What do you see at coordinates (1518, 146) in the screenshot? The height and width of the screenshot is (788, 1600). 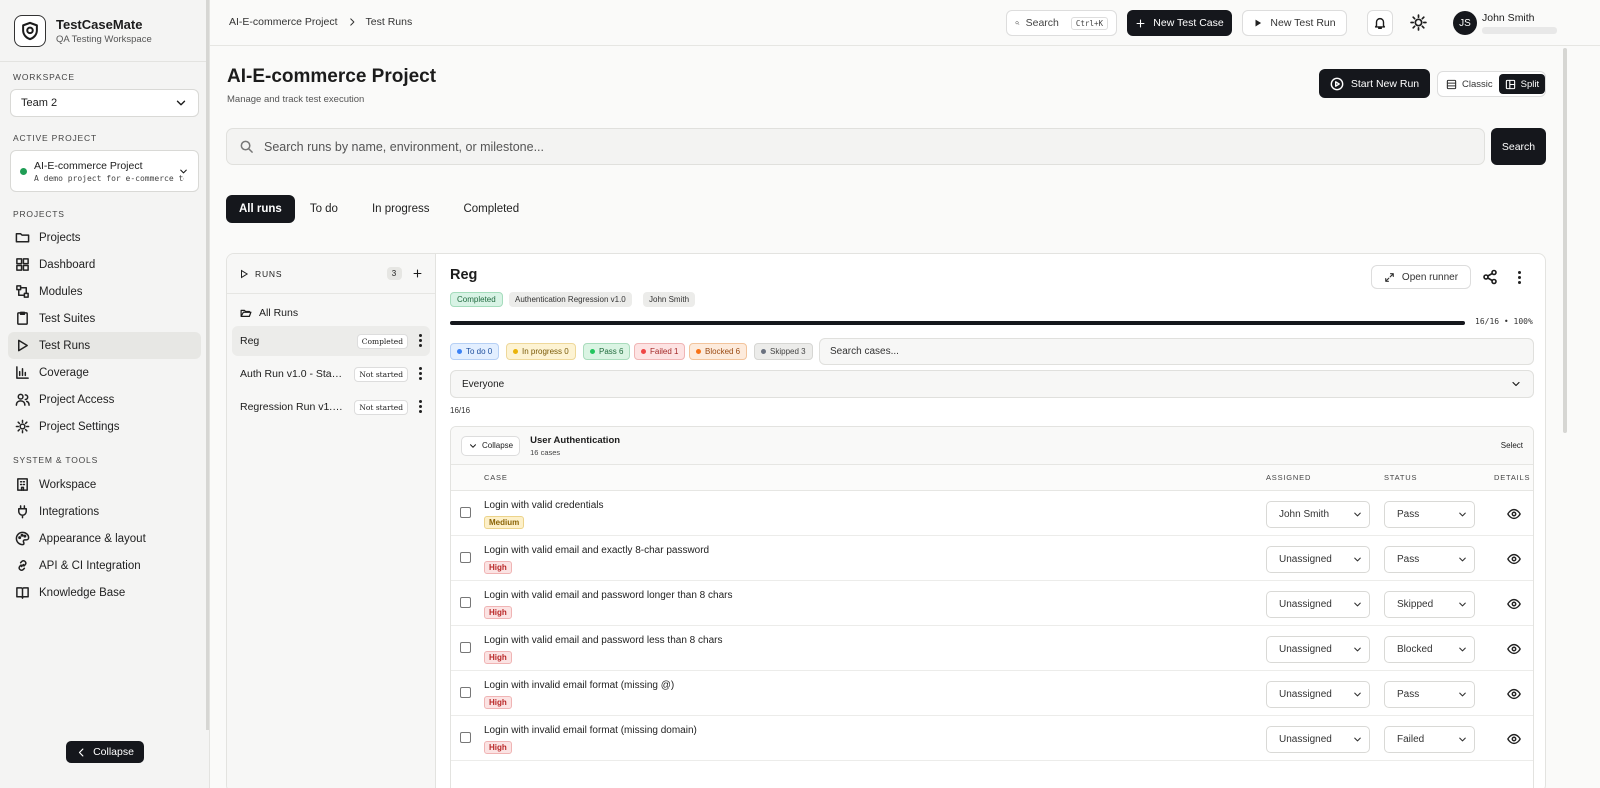 I see `runs-search-button: Search` at bounding box center [1518, 146].